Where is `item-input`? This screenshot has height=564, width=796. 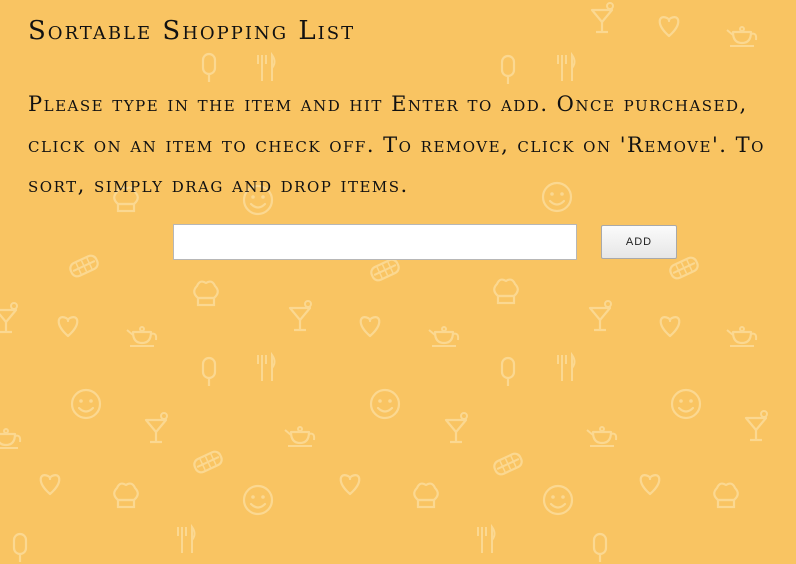
item-input is located at coordinates (375, 242).